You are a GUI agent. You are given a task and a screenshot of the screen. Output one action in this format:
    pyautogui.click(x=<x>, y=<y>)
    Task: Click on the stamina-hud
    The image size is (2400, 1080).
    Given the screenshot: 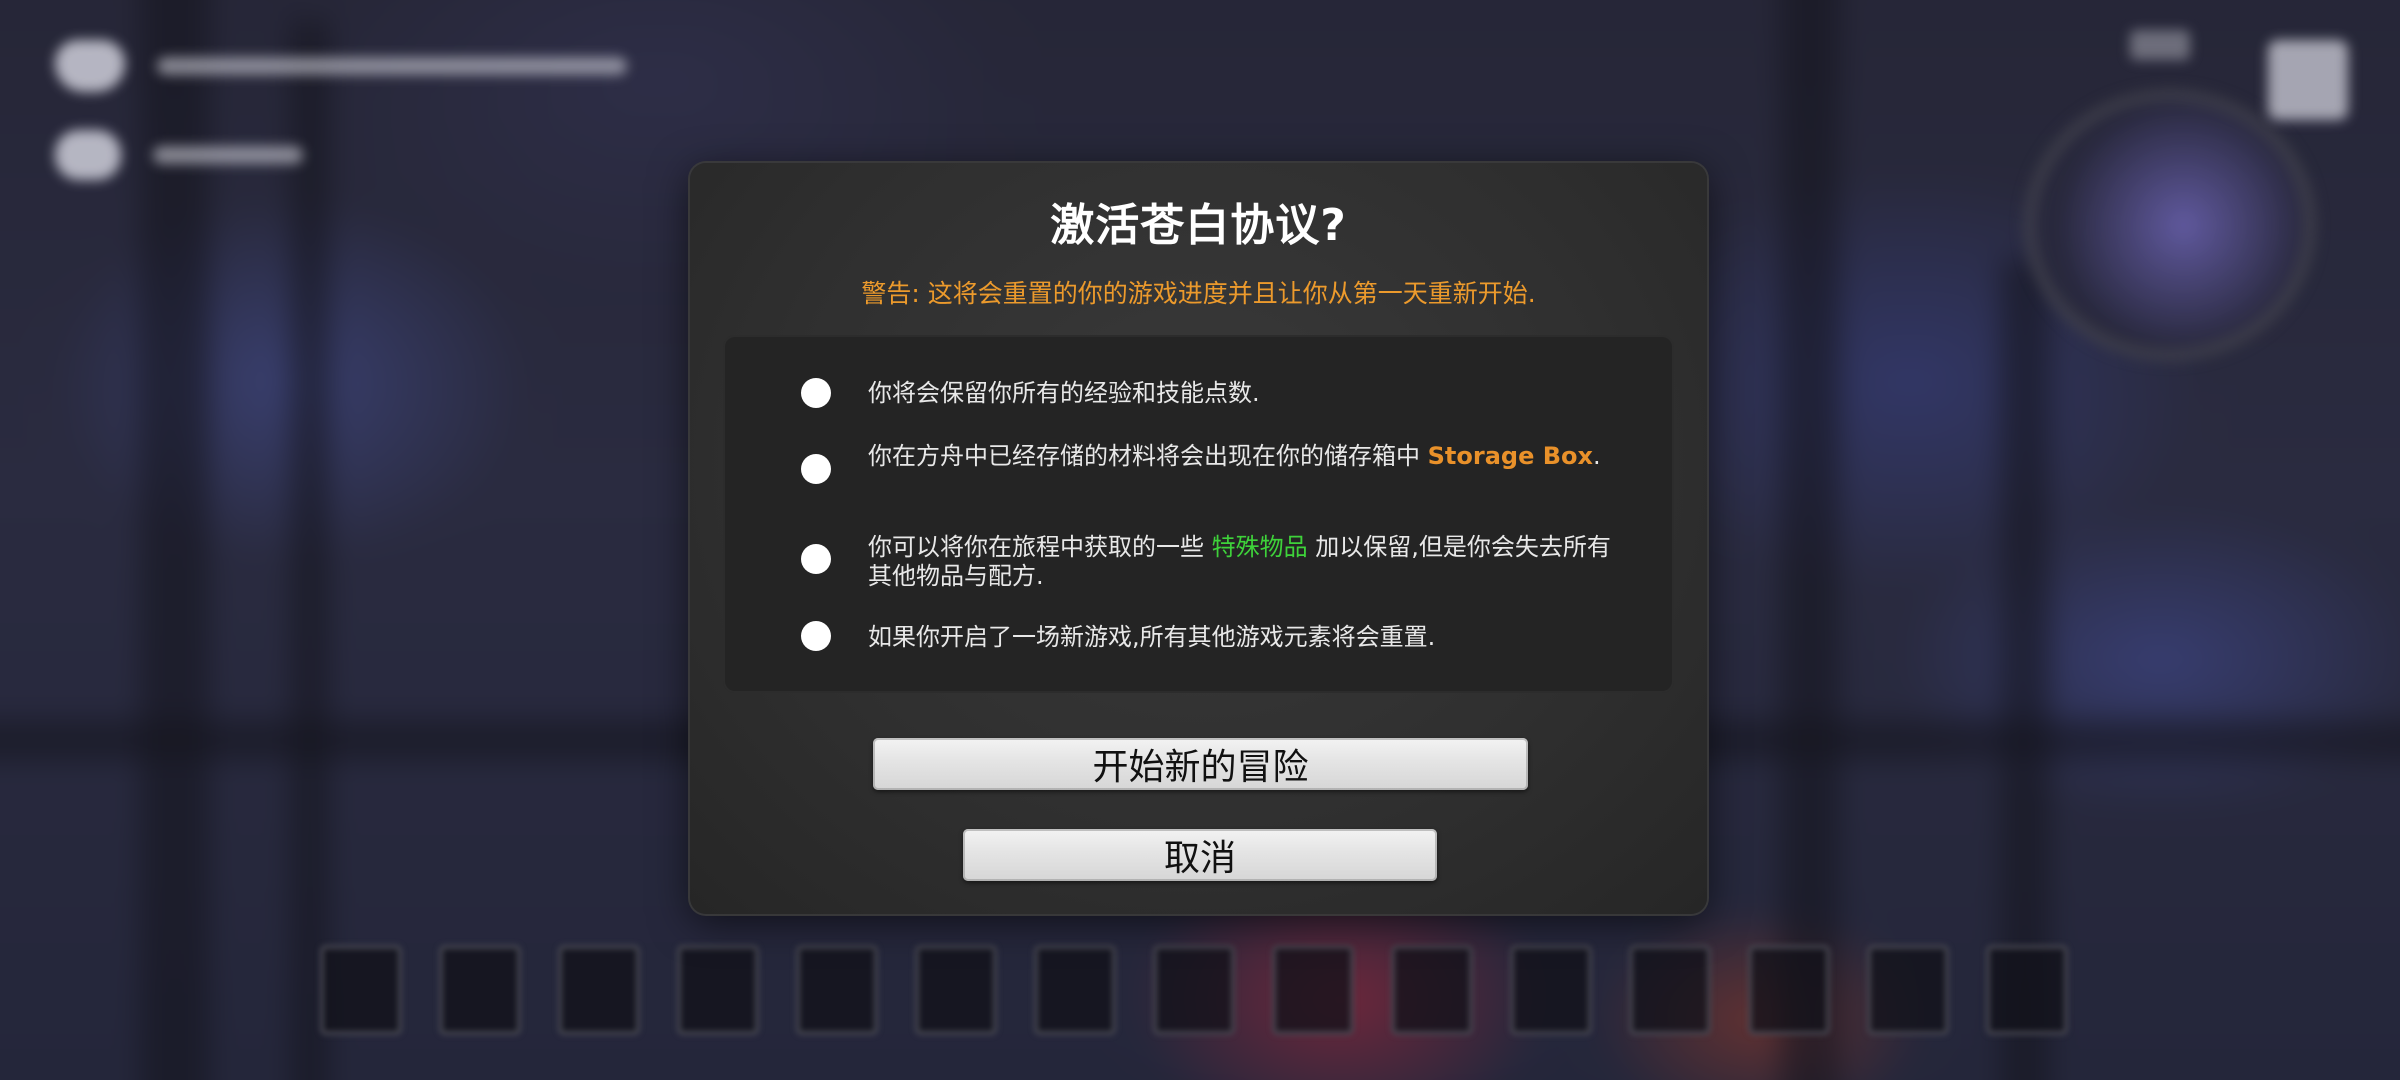 What is the action you would take?
    pyautogui.click(x=179, y=155)
    